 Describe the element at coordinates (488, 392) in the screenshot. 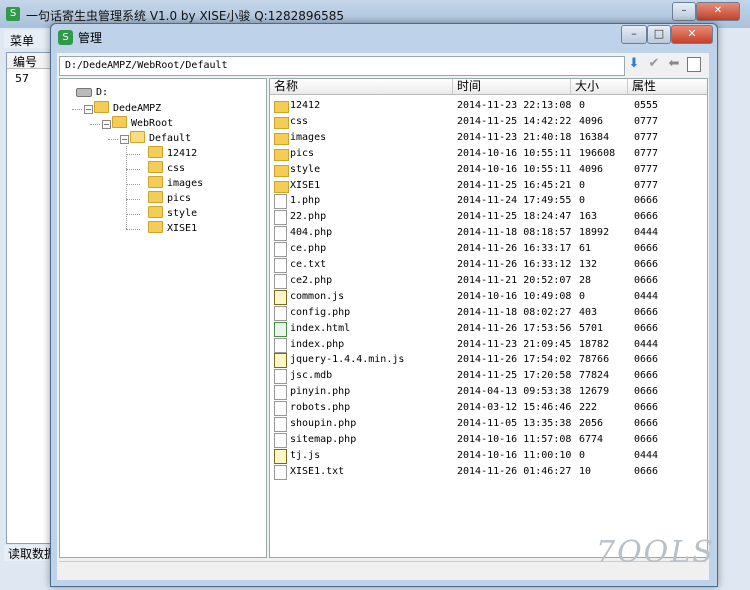

I see `file-row: pinyin.php 2014-04-13 09:53:38 12679 0666` at that location.